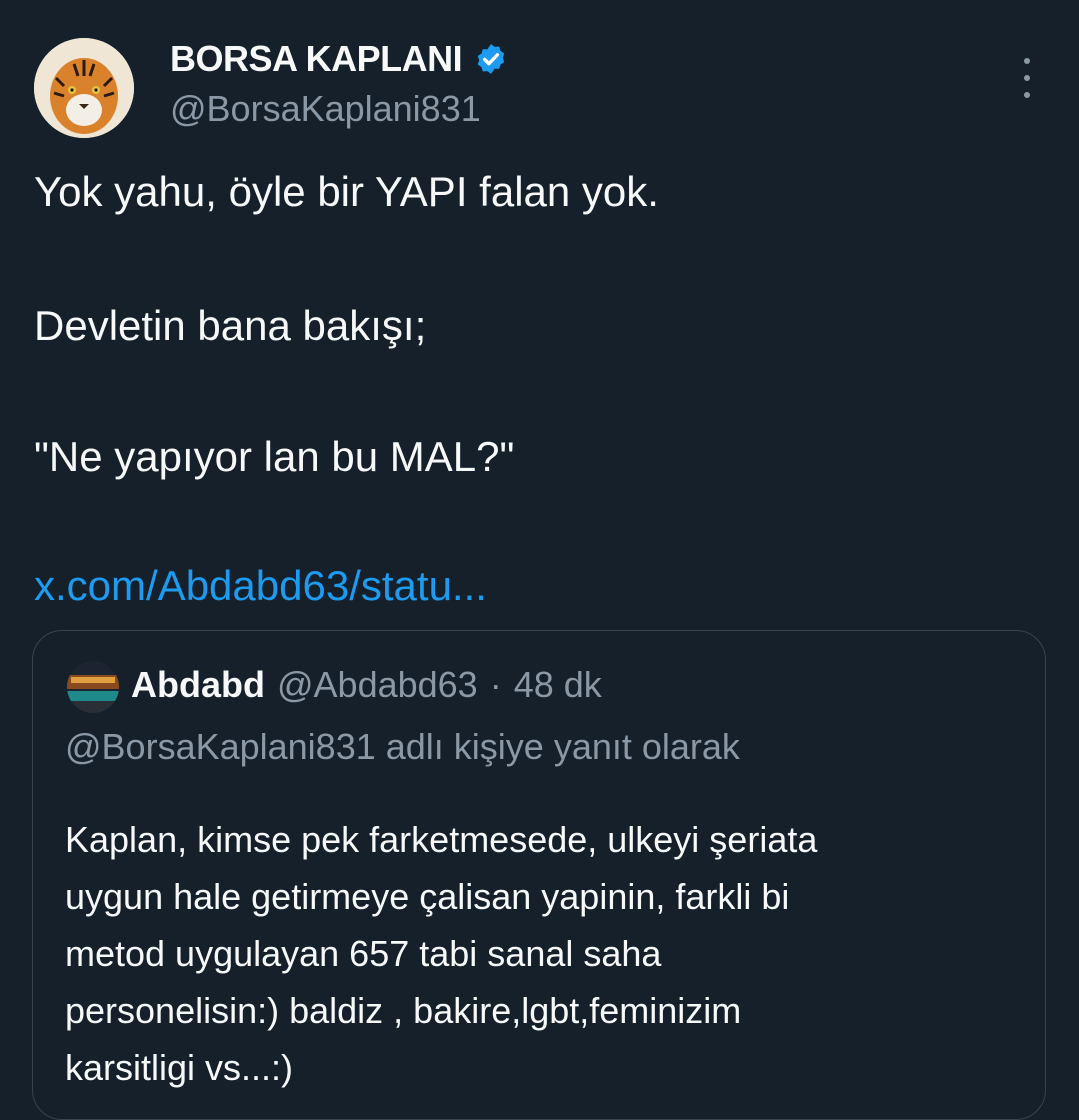 The width and height of the screenshot is (1079, 1120). What do you see at coordinates (1027, 61) in the screenshot?
I see `more-vertical-icon` at bounding box center [1027, 61].